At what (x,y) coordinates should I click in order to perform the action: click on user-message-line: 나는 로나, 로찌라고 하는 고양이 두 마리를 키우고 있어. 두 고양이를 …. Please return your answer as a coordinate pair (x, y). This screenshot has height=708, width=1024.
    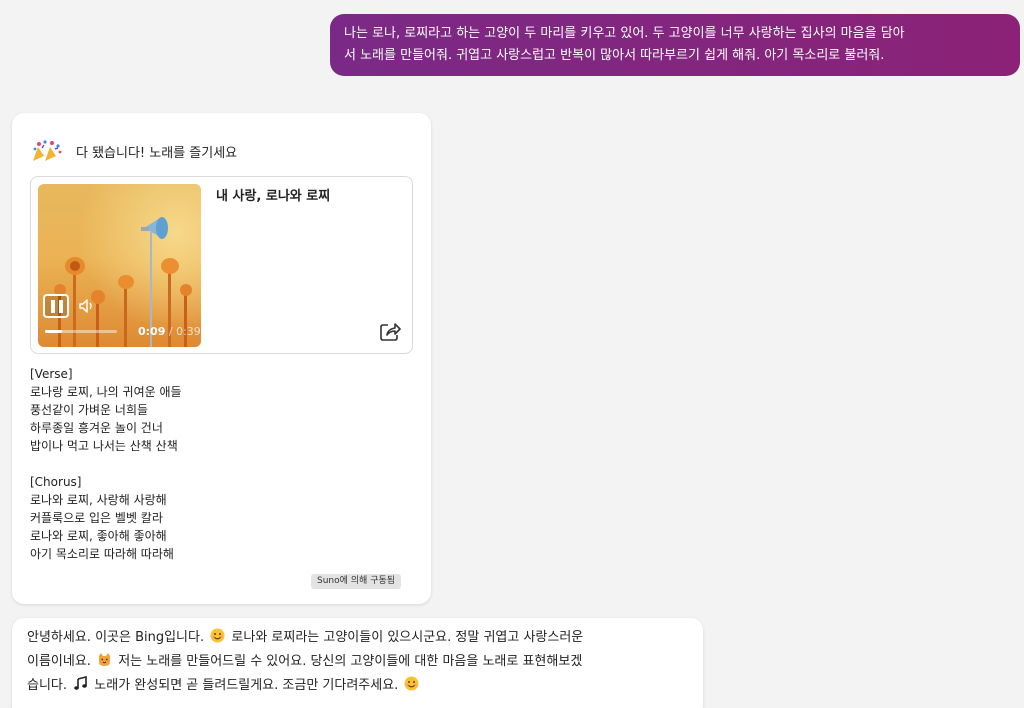
    Looking at the image, I should click on (624, 33).